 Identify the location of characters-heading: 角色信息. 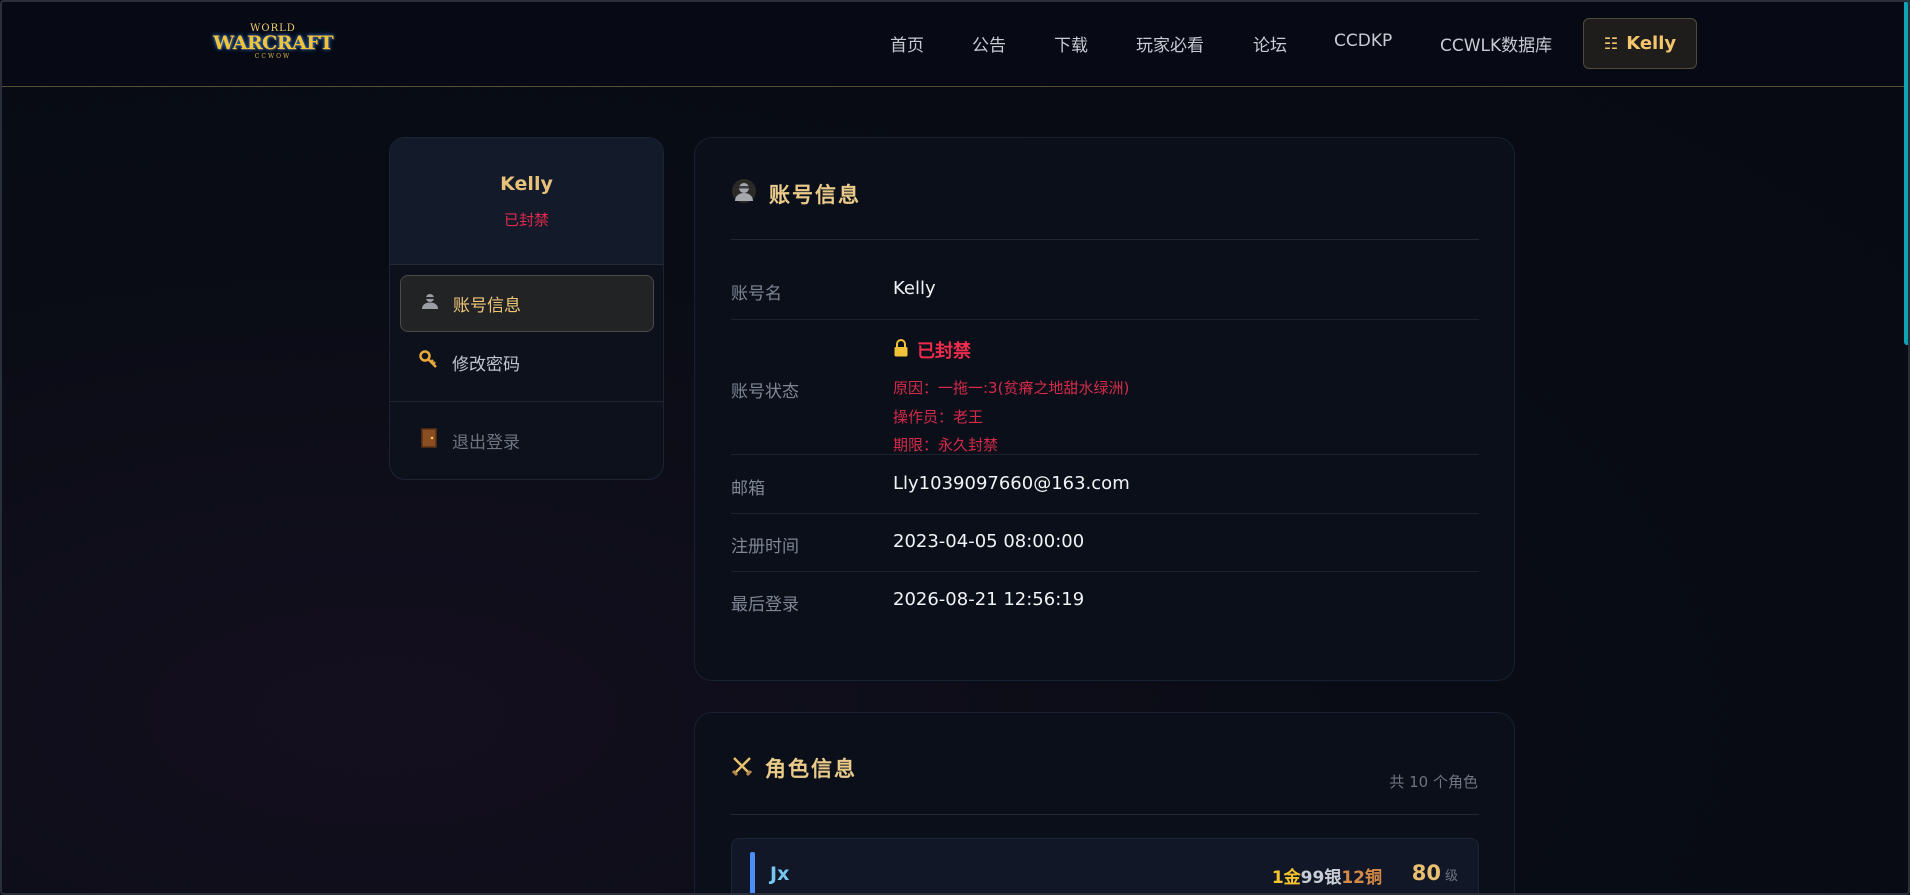
(811, 768).